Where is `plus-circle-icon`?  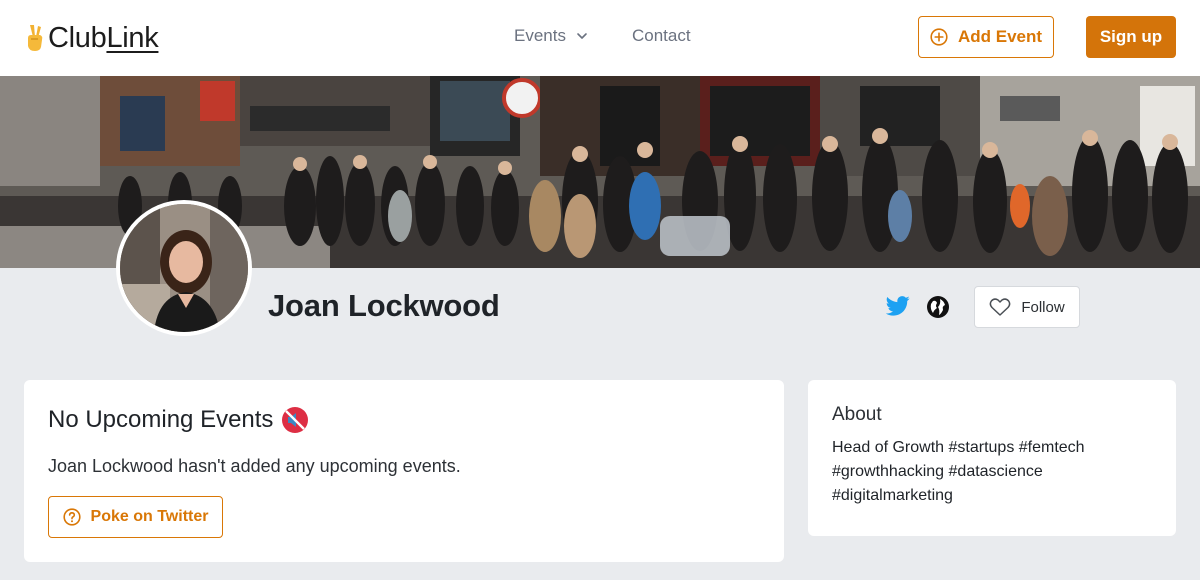 plus-circle-icon is located at coordinates (939, 37).